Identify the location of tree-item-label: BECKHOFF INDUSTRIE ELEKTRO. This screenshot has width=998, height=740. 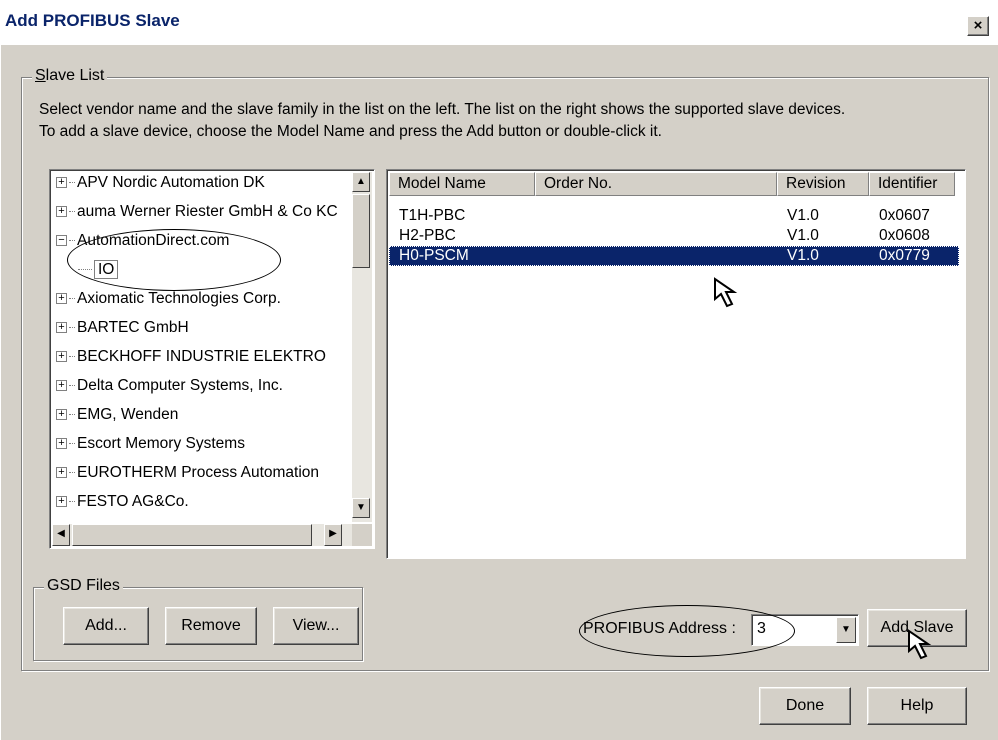
(201, 356).